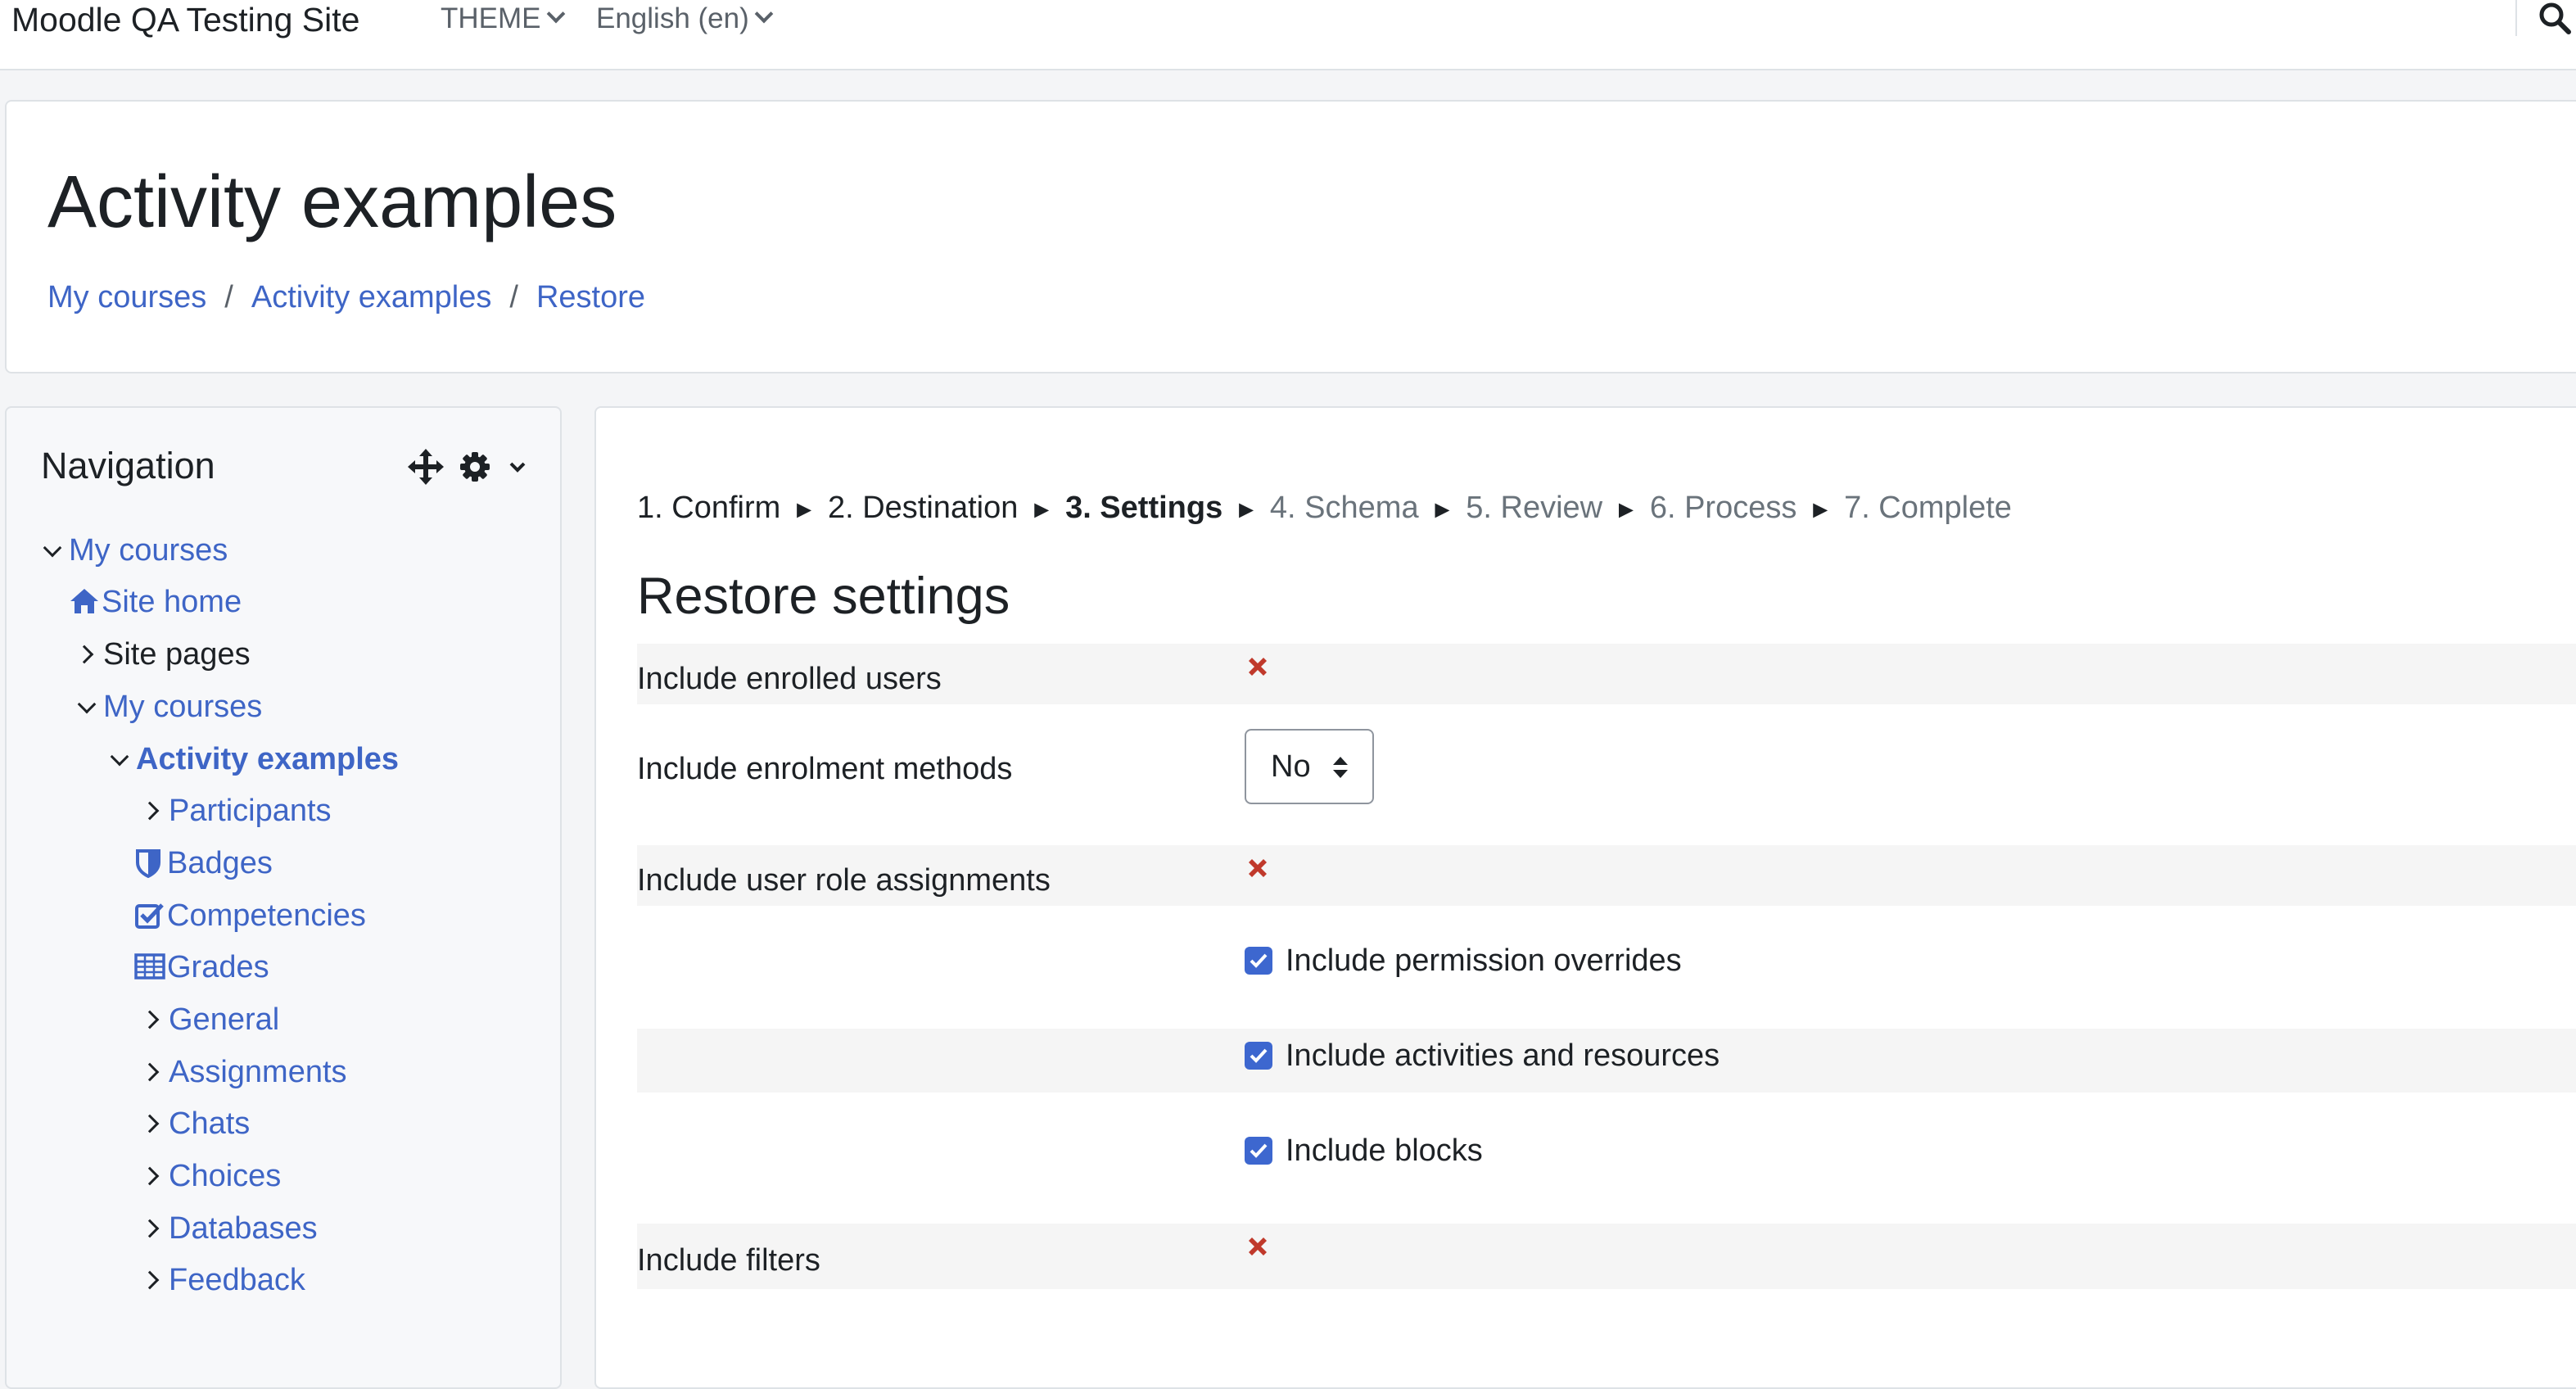 The width and height of the screenshot is (2576, 1389). Describe the element at coordinates (1258, 1056) in the screenshot. I see `activities-checkbox` at that location.